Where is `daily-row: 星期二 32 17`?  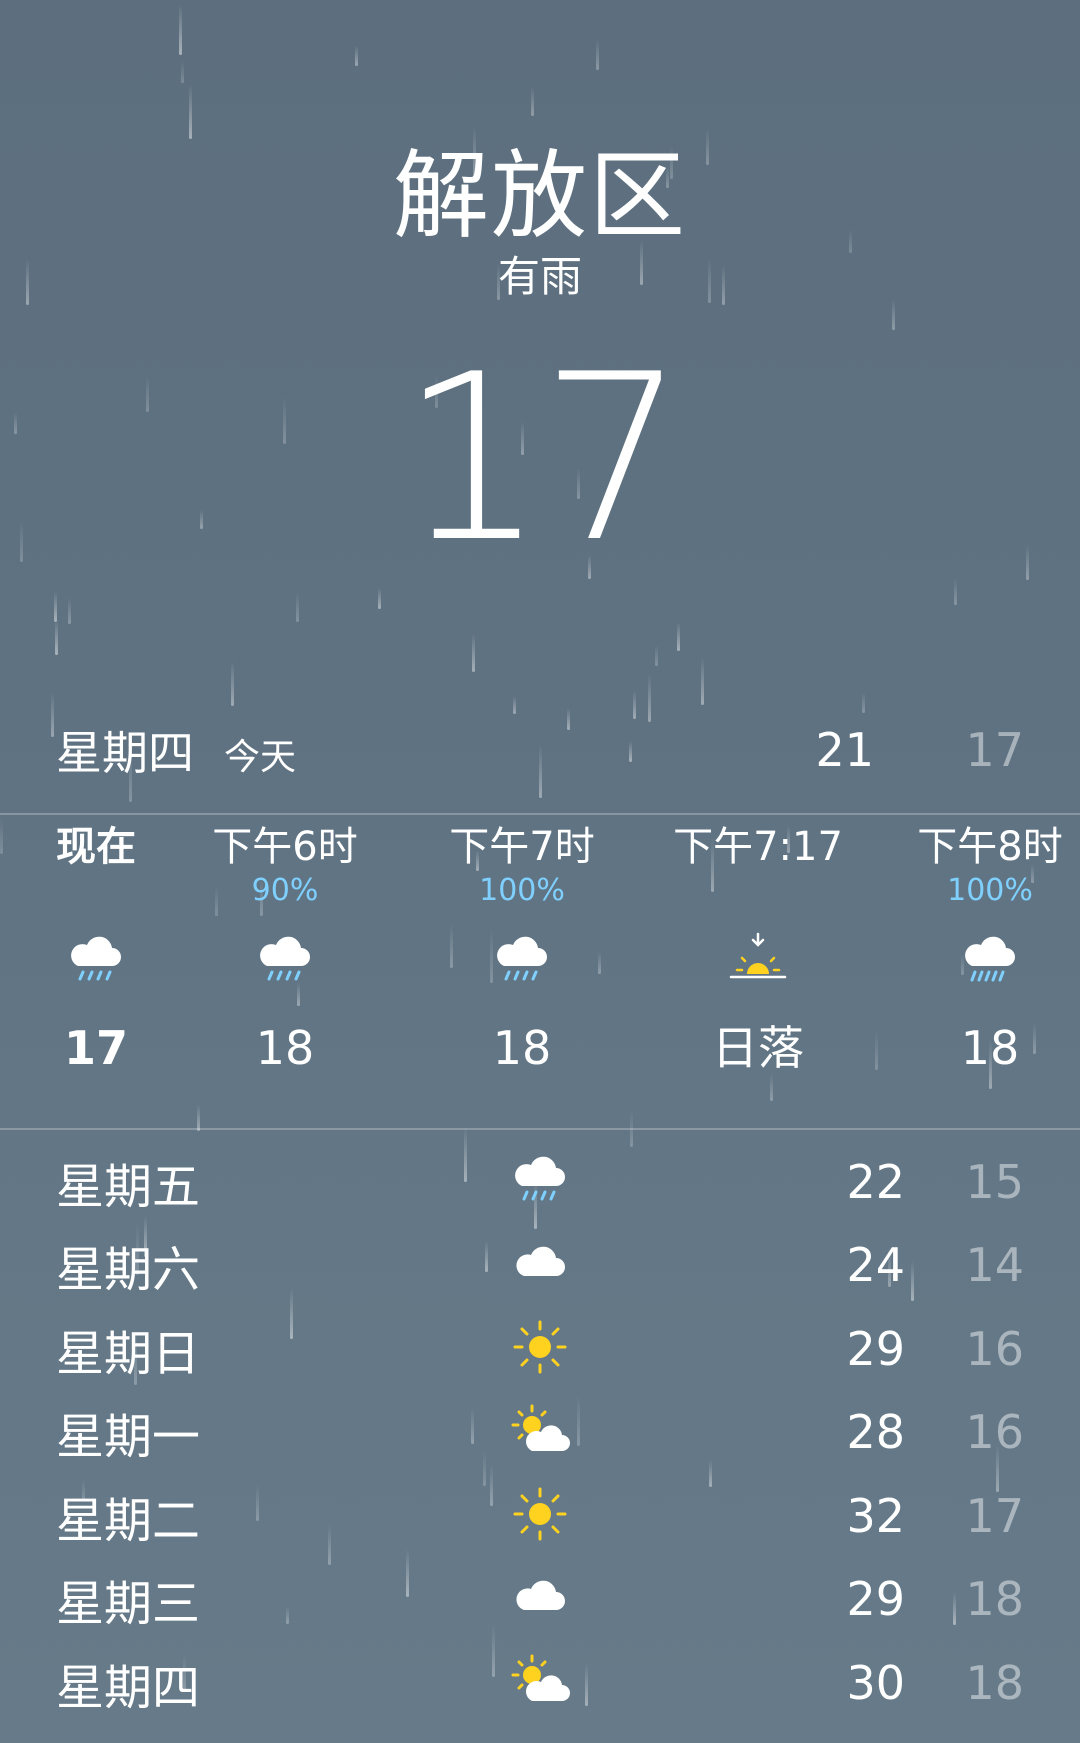
daily-row: 星期二 32 17 is located at coordinates (540, 1516).